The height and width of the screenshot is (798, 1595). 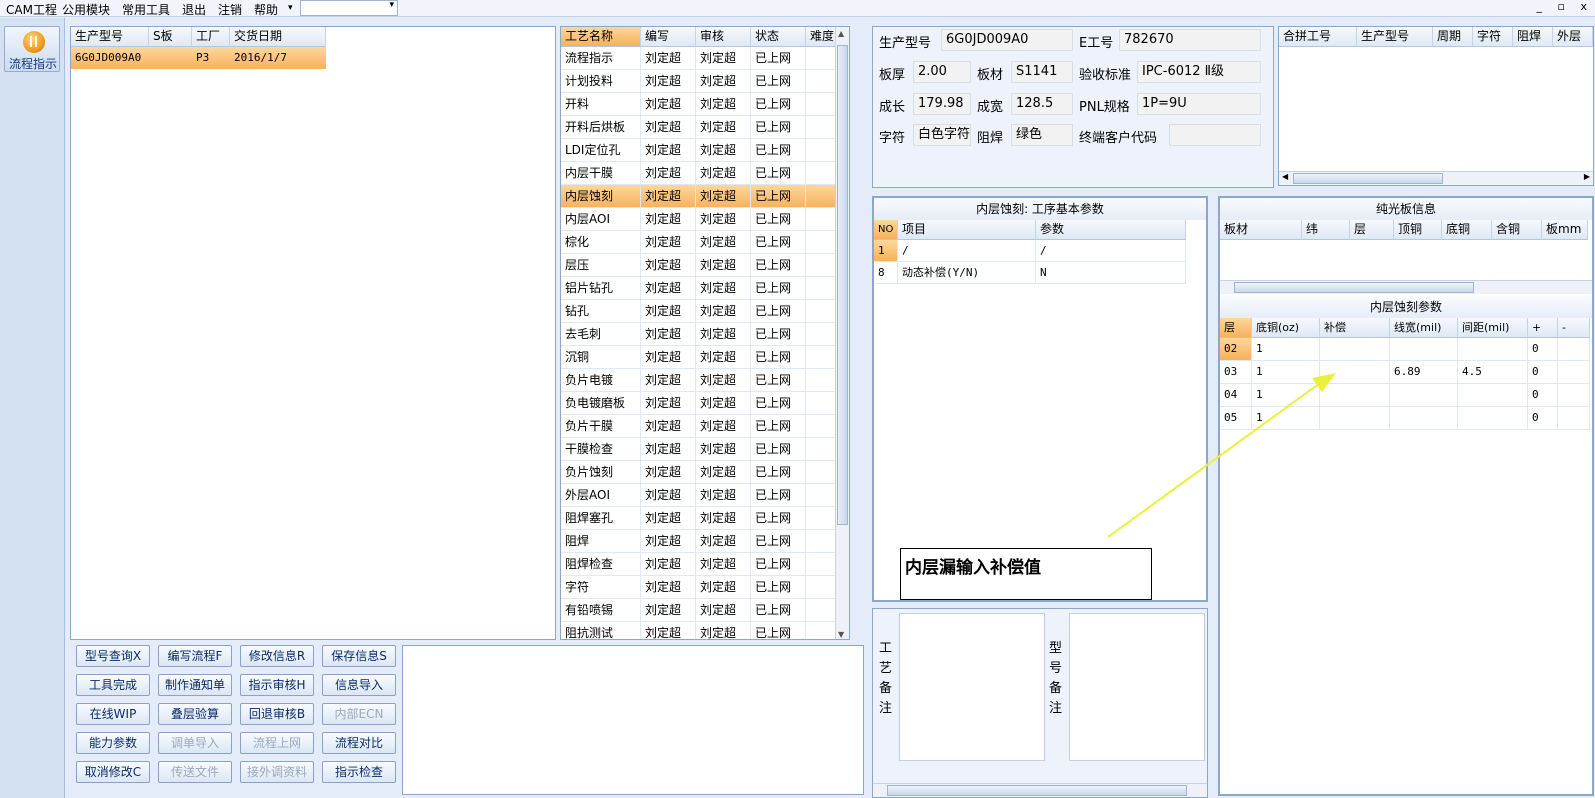 What do you see at coordinates (698, 587) in the screenshot?
I see `table-row: 字符 刘定超 刘定超 已上网` at bounding box center [698, 587].